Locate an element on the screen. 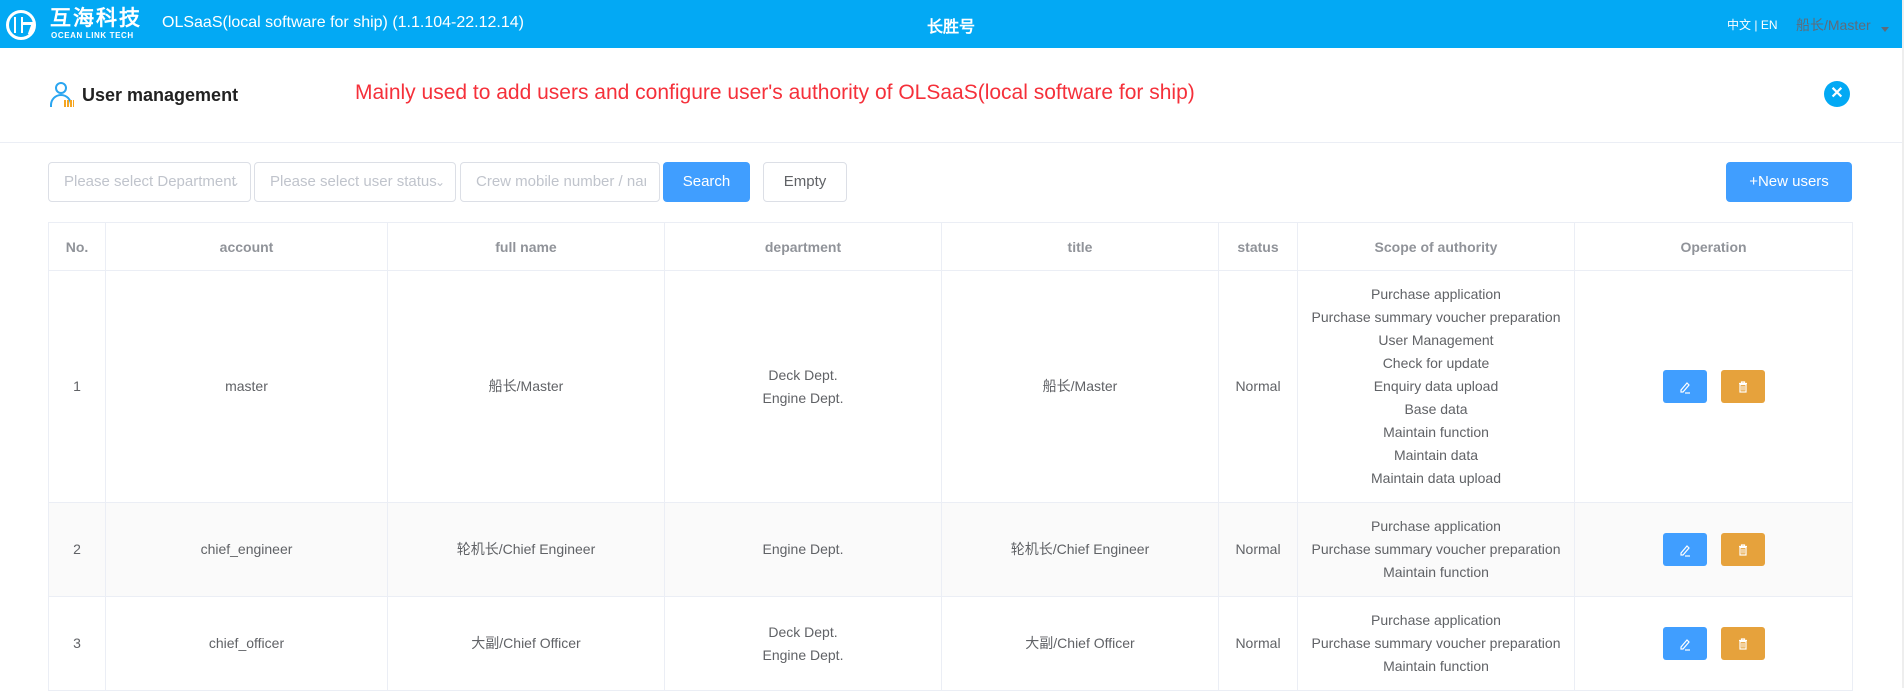 This screenshot has height=691, width=1904. scope-item: Enquiry data upload is located at coordinates (1436, 386).